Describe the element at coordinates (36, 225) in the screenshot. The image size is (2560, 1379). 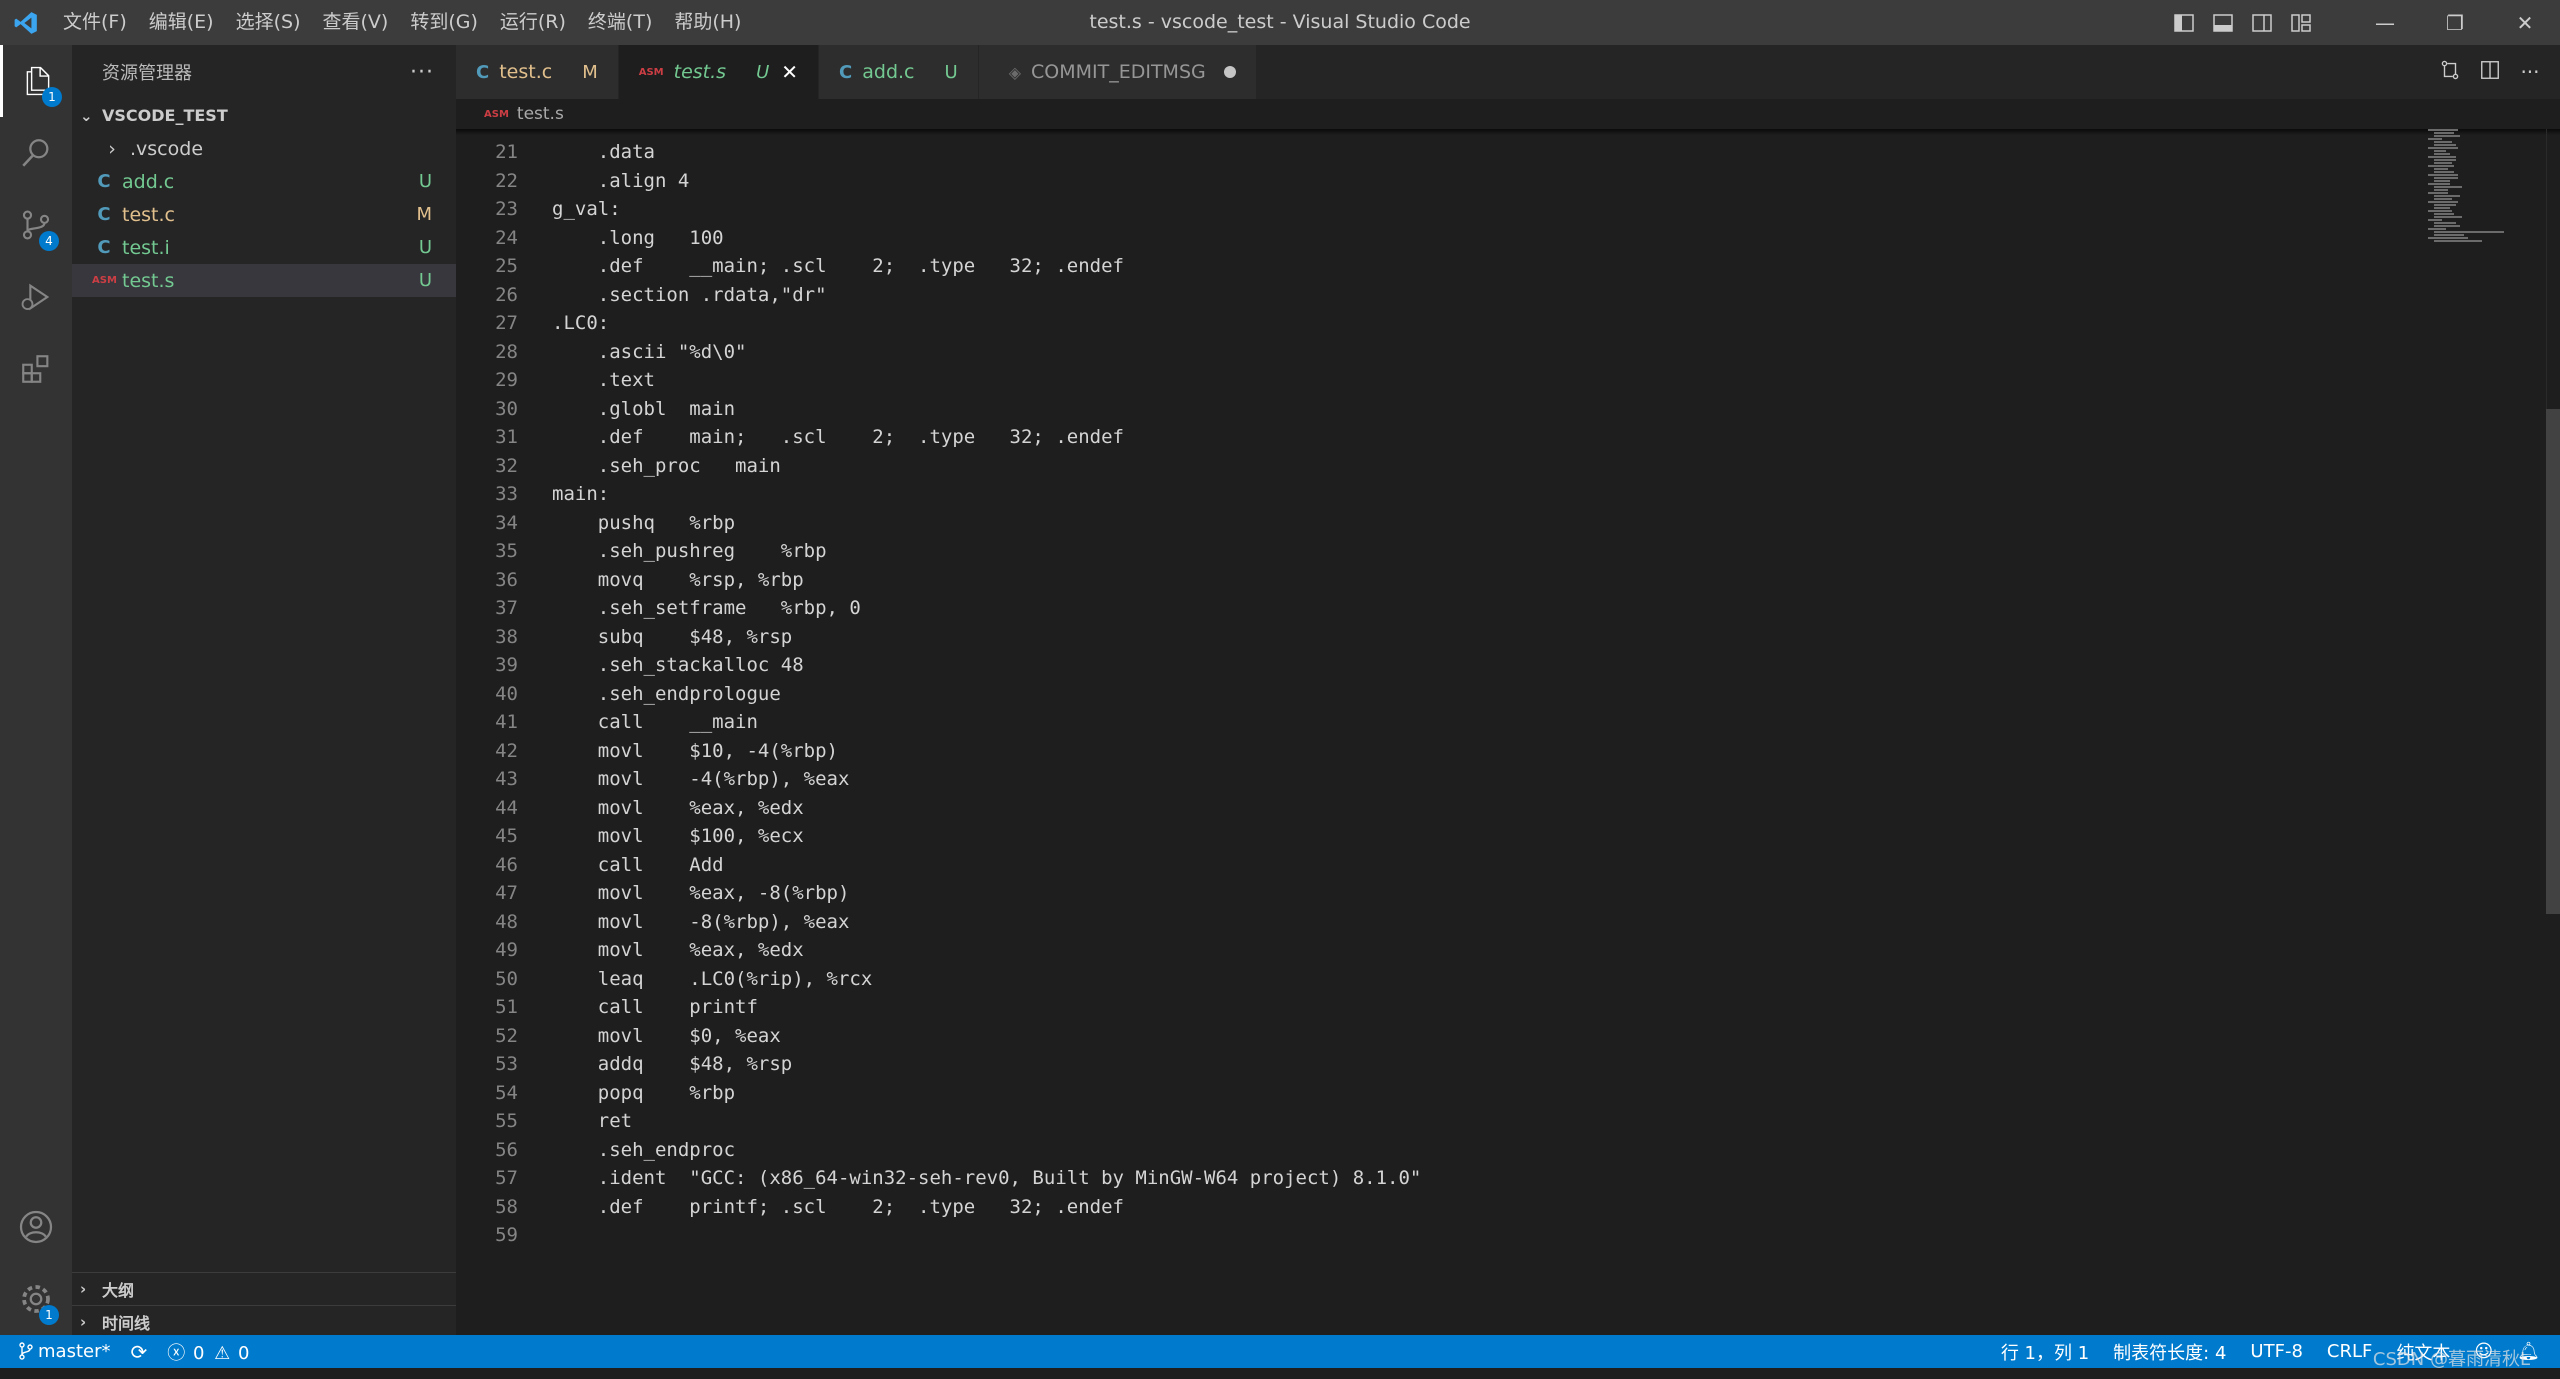
I see `source-control-icon: 4` at that location.